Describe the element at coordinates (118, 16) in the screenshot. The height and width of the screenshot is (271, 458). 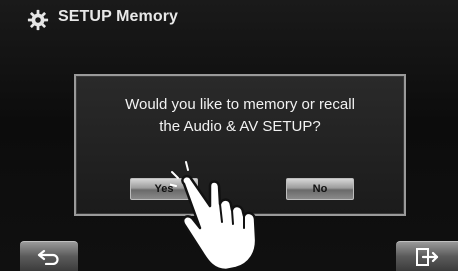
I see `page-title: SETUP Memory` at that location.